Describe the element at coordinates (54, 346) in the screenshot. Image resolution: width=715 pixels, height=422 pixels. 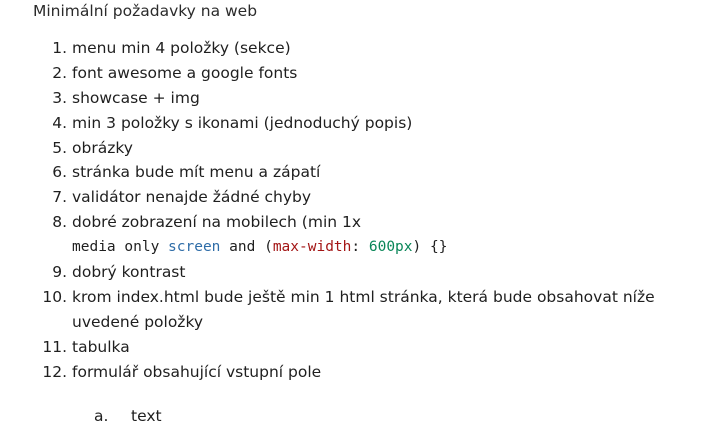
I see `list-number: 11.` at that location.